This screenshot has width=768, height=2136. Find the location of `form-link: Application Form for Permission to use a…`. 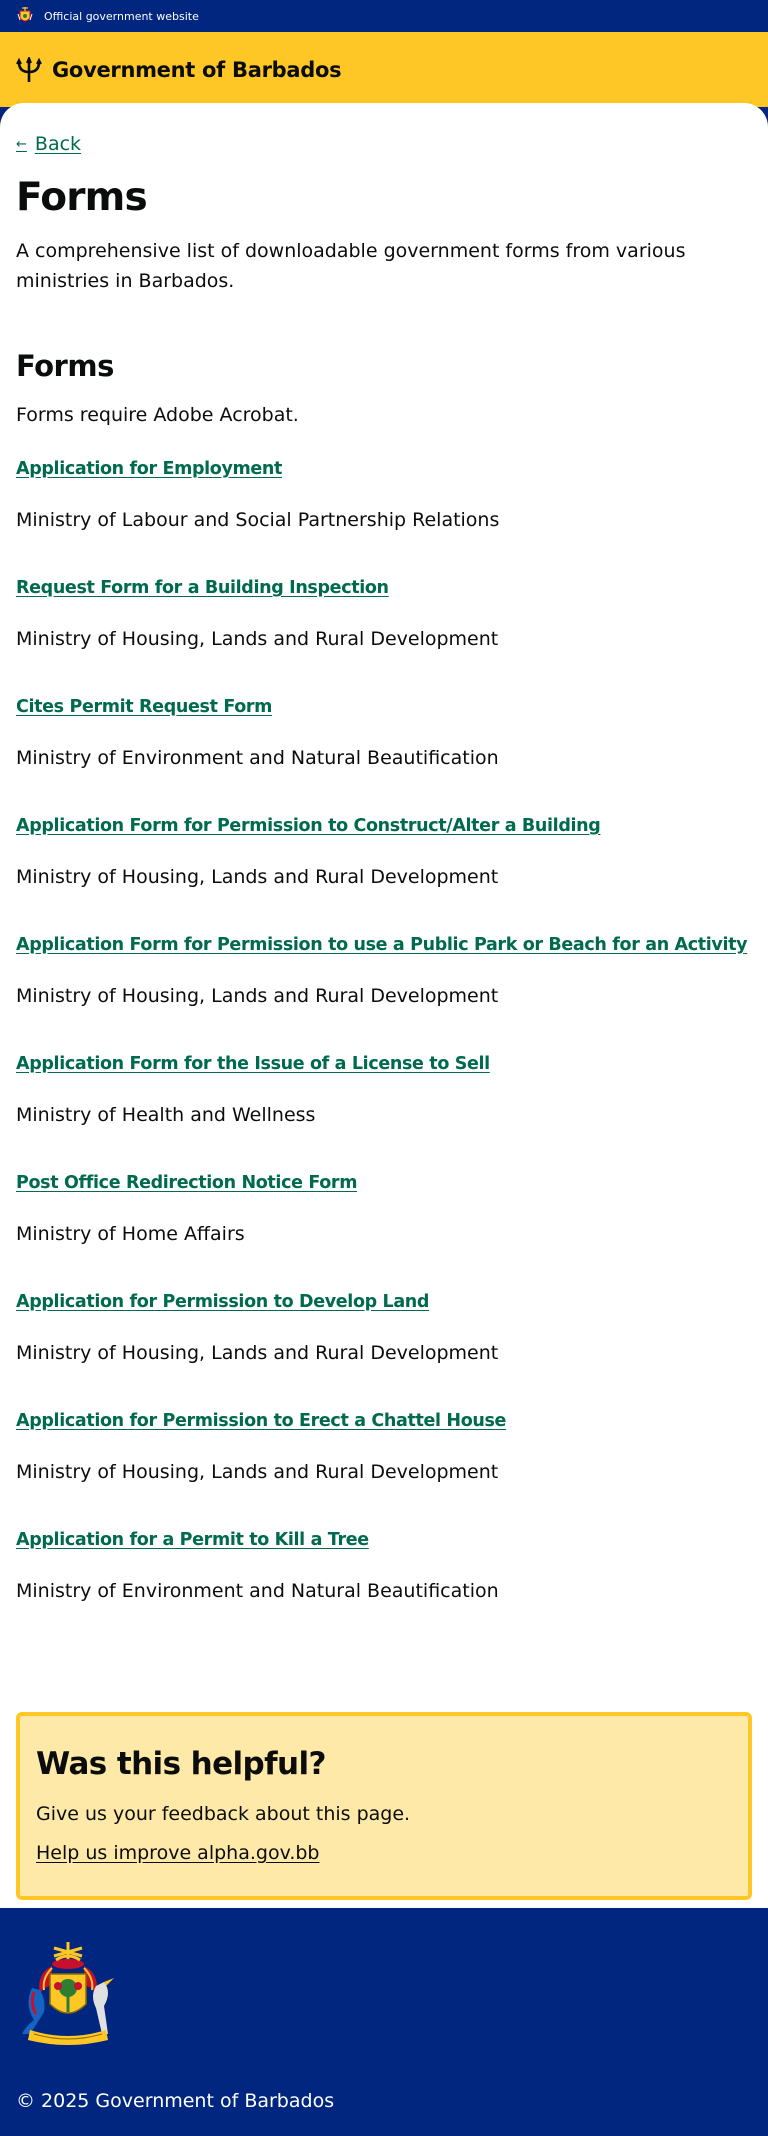

form-link: Application Form for Permission to use a… is located at coordinates (384, 945).